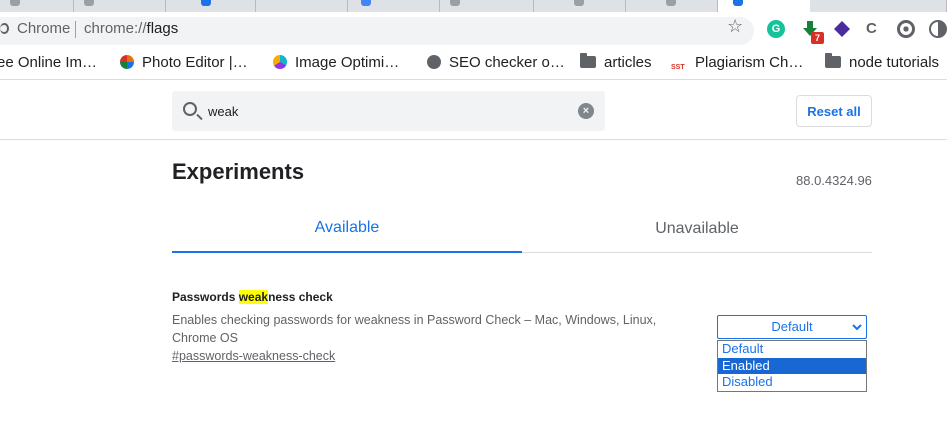 The height and width of the screenshot is (447, 947). What do you see at coordinates (842, 29) in the screenshot?
I see `cube-extension-icon` at bounding box center [842, 29].